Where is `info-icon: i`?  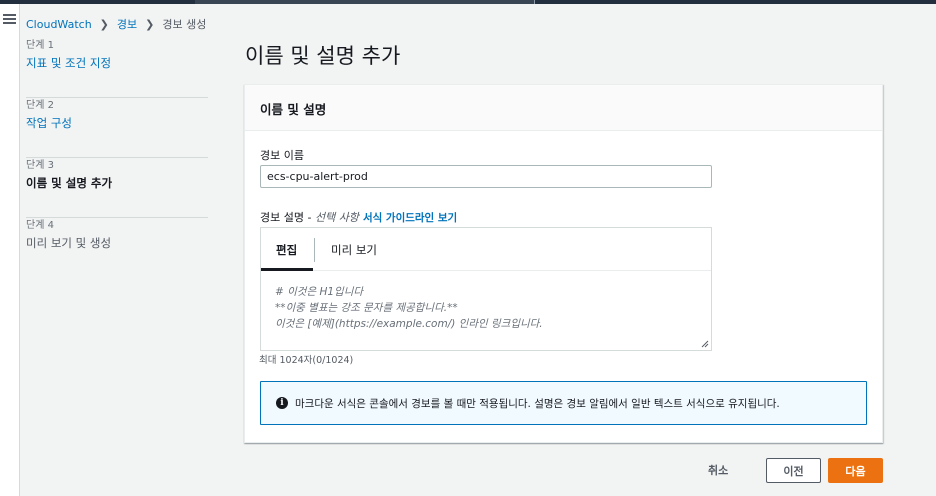
info-icon: i is located at coordinates (282, 403).